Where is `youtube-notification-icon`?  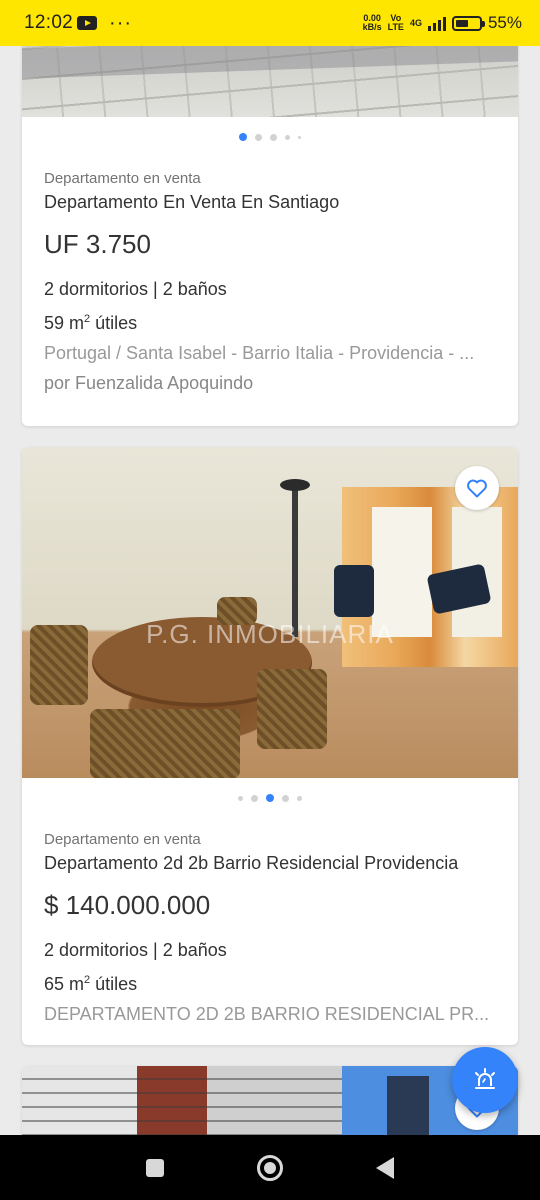 youtube-notification-icon is located at coordinates (87, 23).